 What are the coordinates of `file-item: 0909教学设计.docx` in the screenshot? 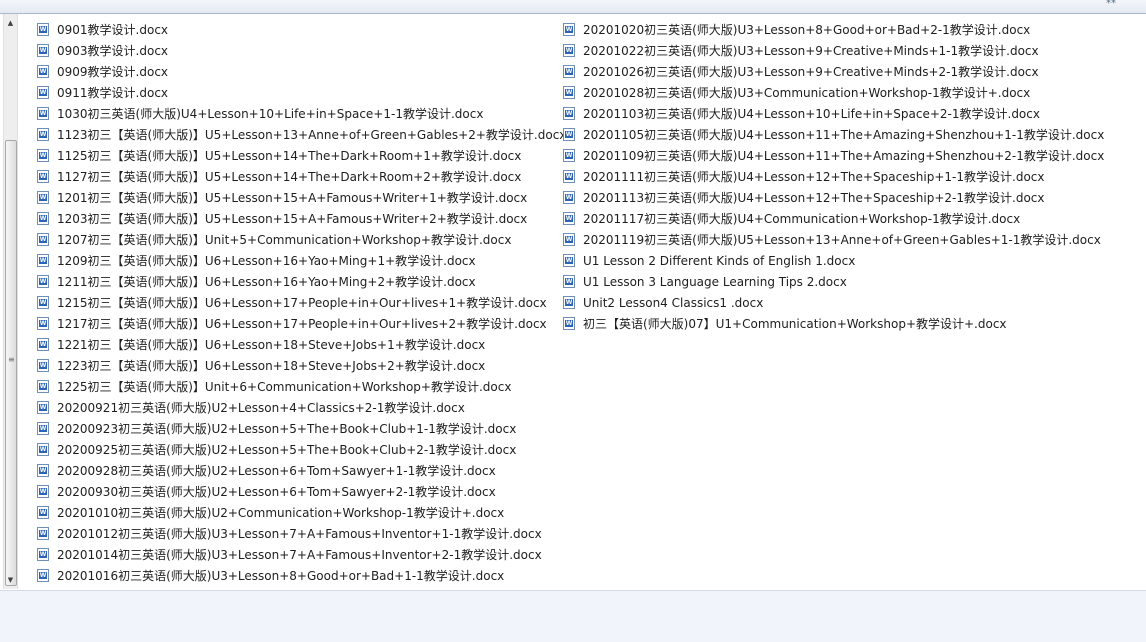 It's located at (301, 71).